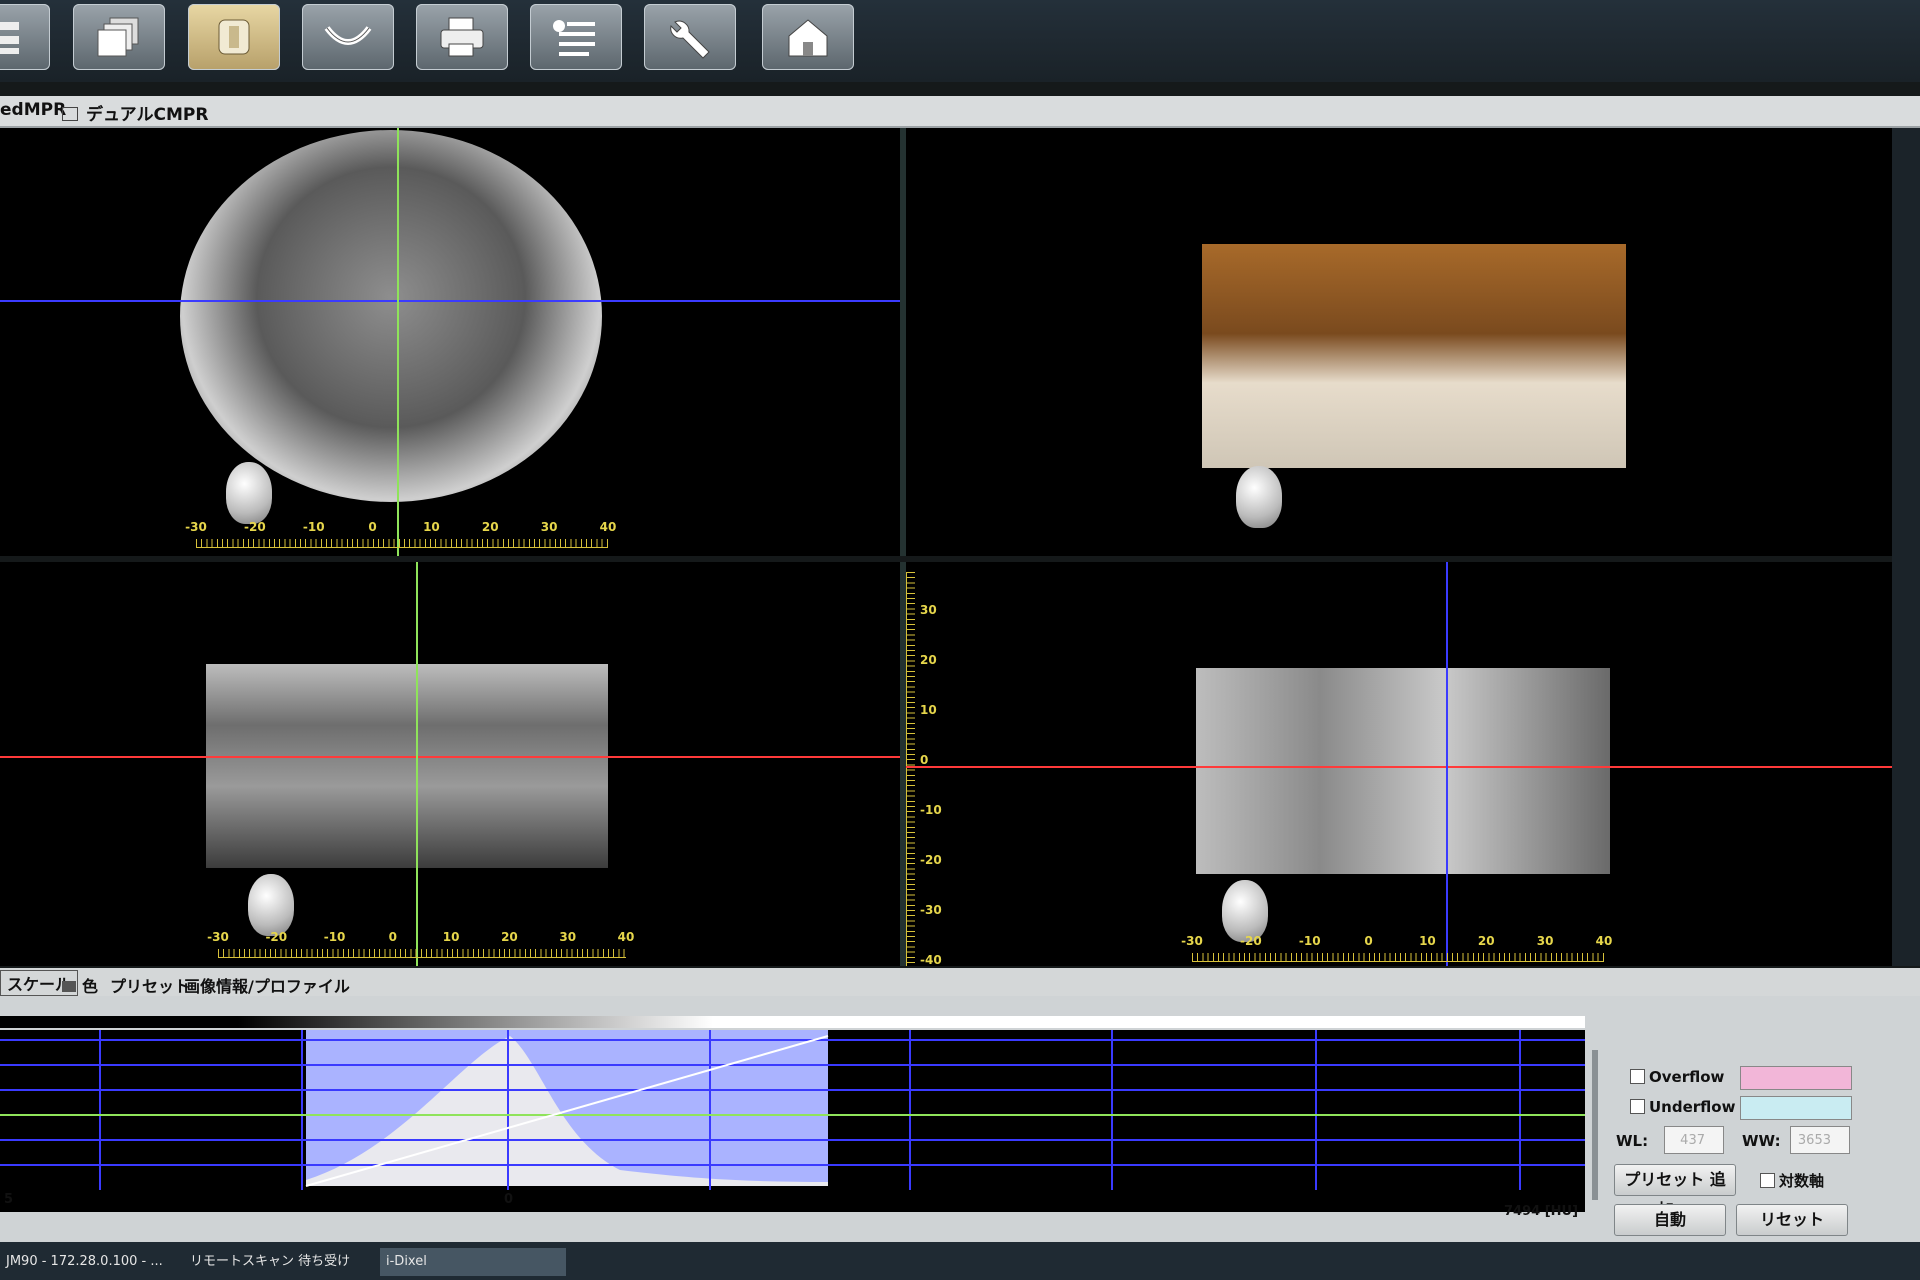  Describe the element at coordinates (417, 764) in the screenshot. I see `coronal-crosshair-v` at that location.